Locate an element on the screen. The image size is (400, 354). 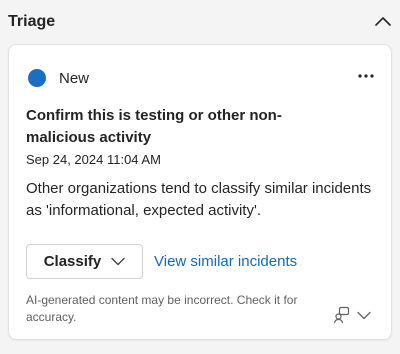
chevron-up-icon is located at coordinates (383, 21).